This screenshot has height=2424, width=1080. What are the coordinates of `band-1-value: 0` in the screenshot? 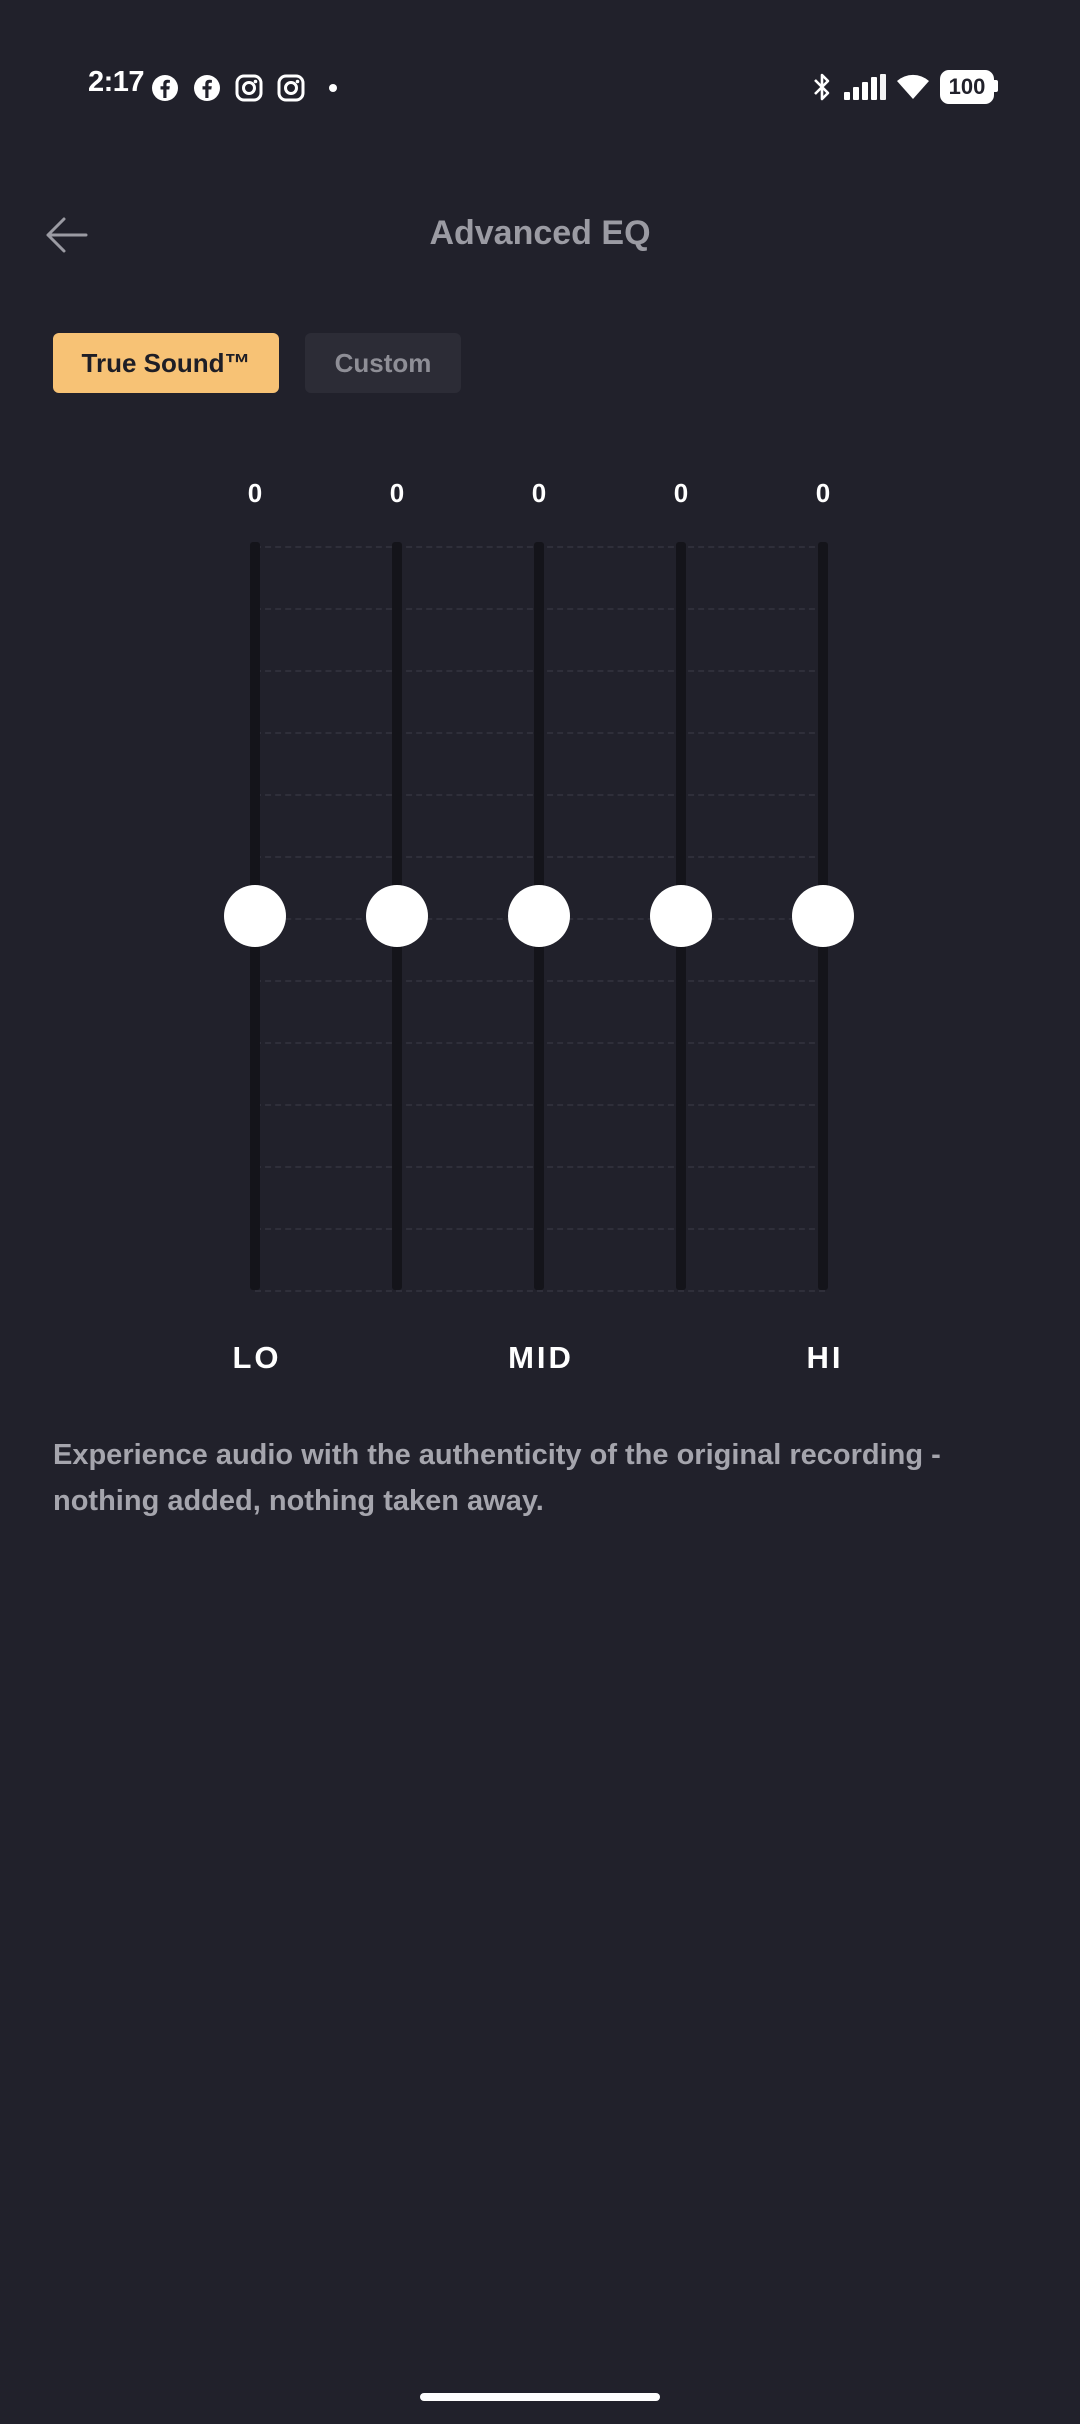 It's located at (255, 493).